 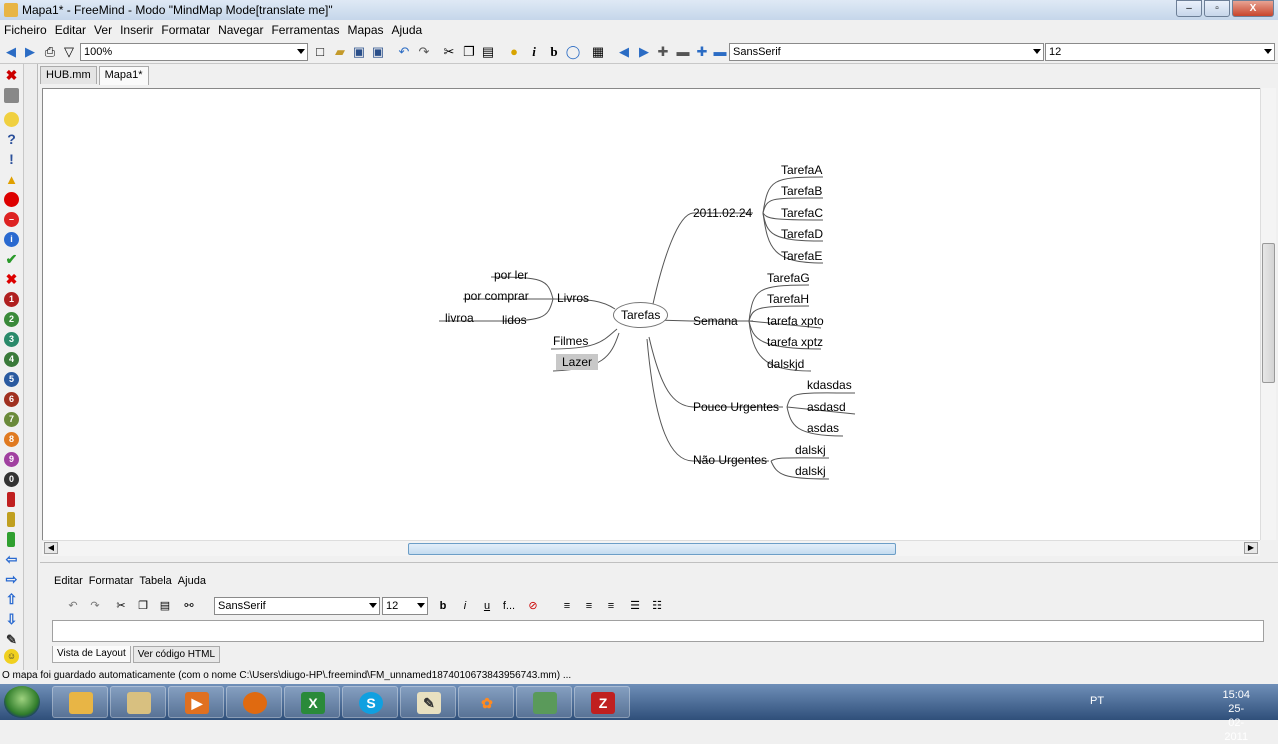 I want to click on numbered-list-icon: ☷, so click(x=657, y=606).